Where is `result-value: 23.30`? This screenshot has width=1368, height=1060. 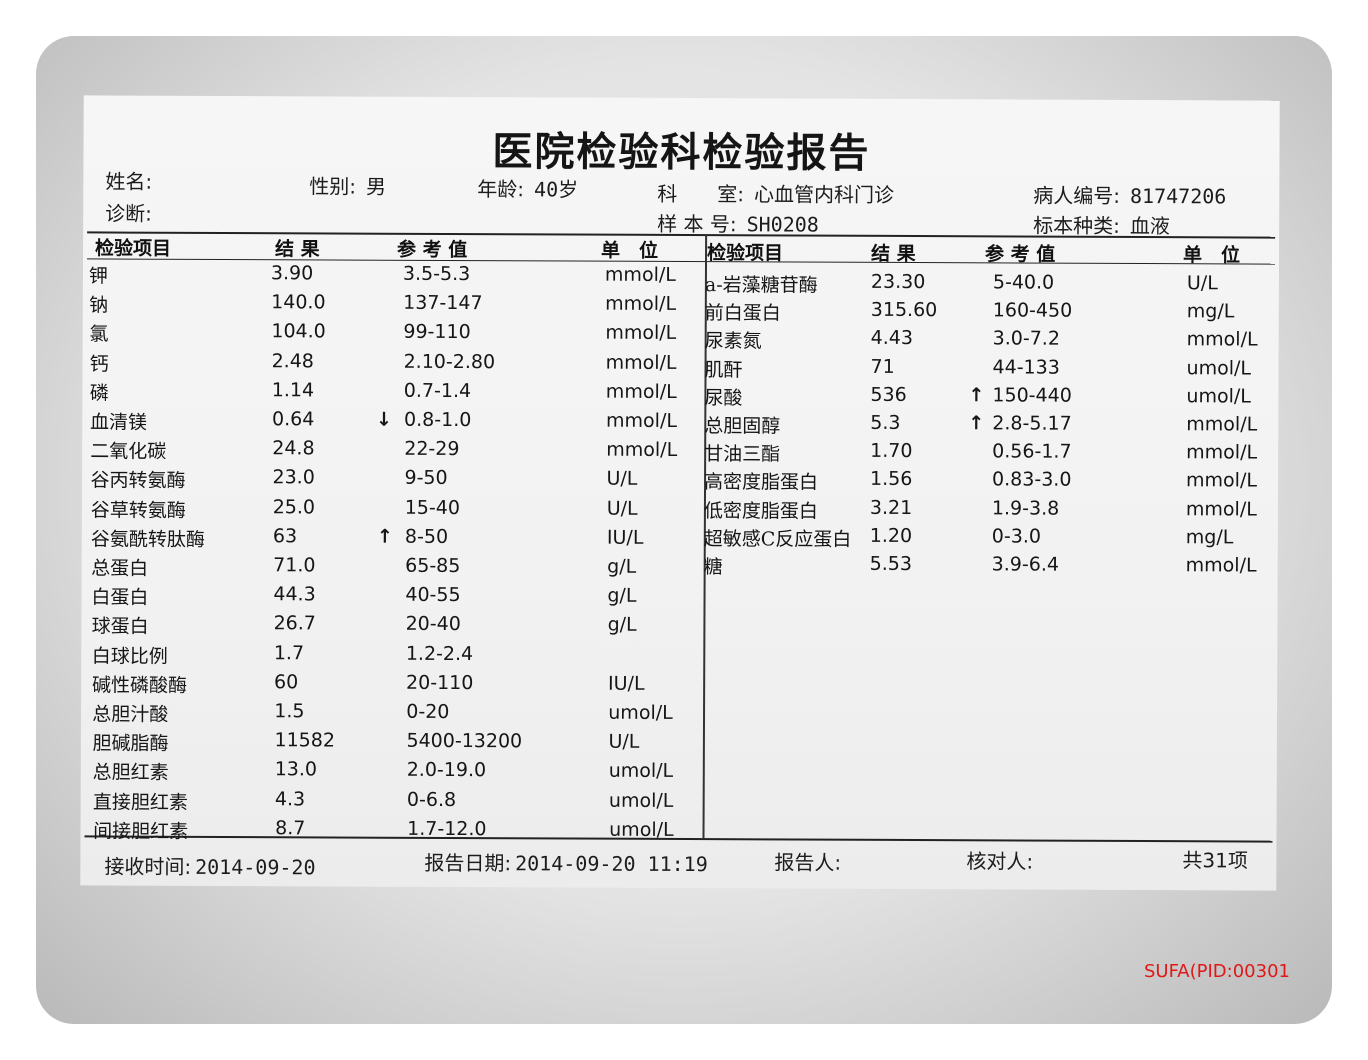 result-value: 23.30 is located at coordinates (898, 282).